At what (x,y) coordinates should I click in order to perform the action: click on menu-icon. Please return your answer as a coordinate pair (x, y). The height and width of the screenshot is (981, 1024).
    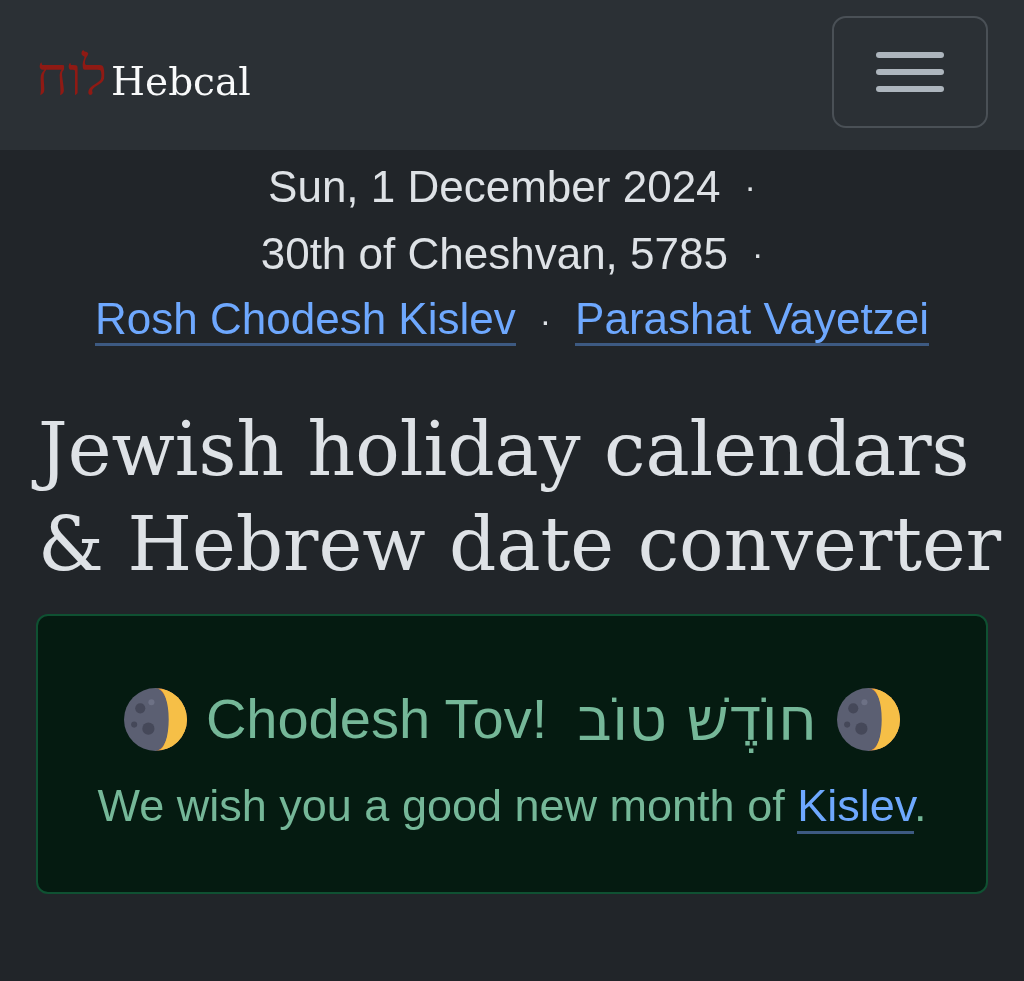
    Looking at the image, I should click on (910, 72).